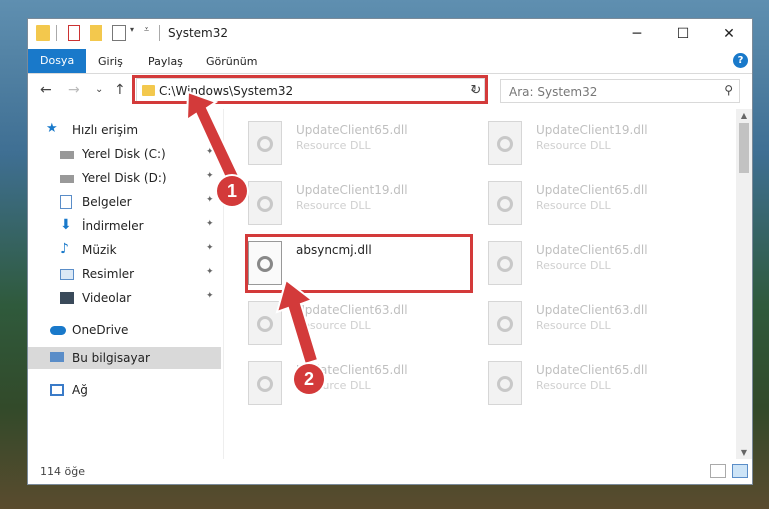  What do you see at coordinates (252, 228) in the screenshot?
I see `tutorial-arrows` at bounding box center [252, 228].